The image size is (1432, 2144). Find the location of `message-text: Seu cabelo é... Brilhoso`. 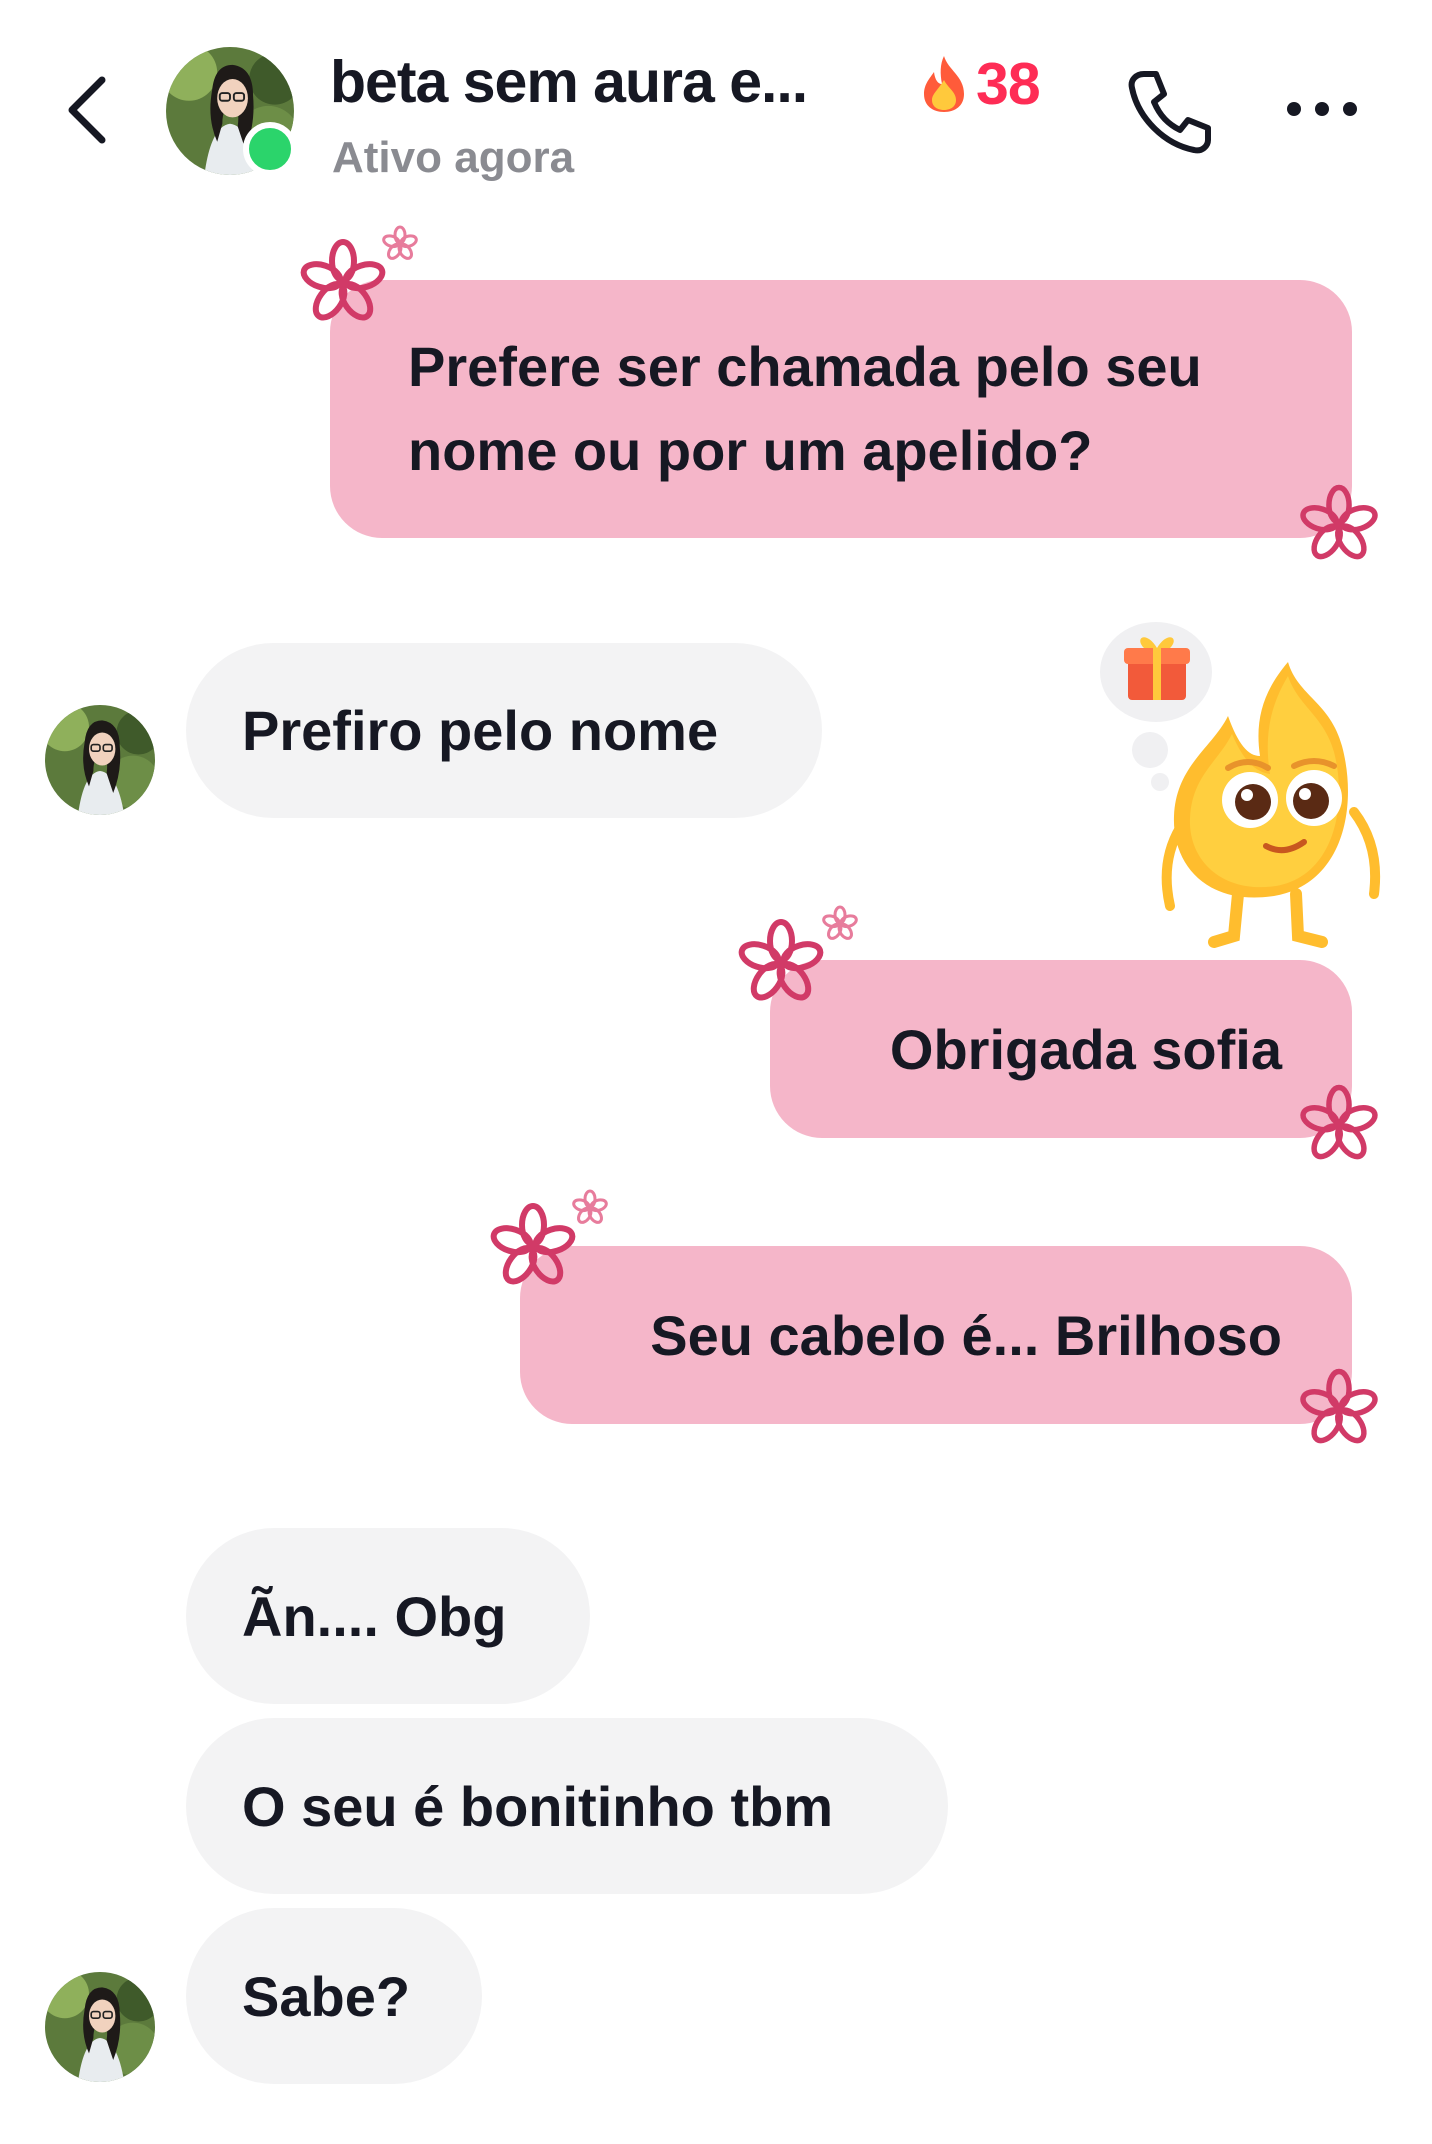

message-text: Seu cabelo é... Brilhoso is located at coordinates (966, 1335).